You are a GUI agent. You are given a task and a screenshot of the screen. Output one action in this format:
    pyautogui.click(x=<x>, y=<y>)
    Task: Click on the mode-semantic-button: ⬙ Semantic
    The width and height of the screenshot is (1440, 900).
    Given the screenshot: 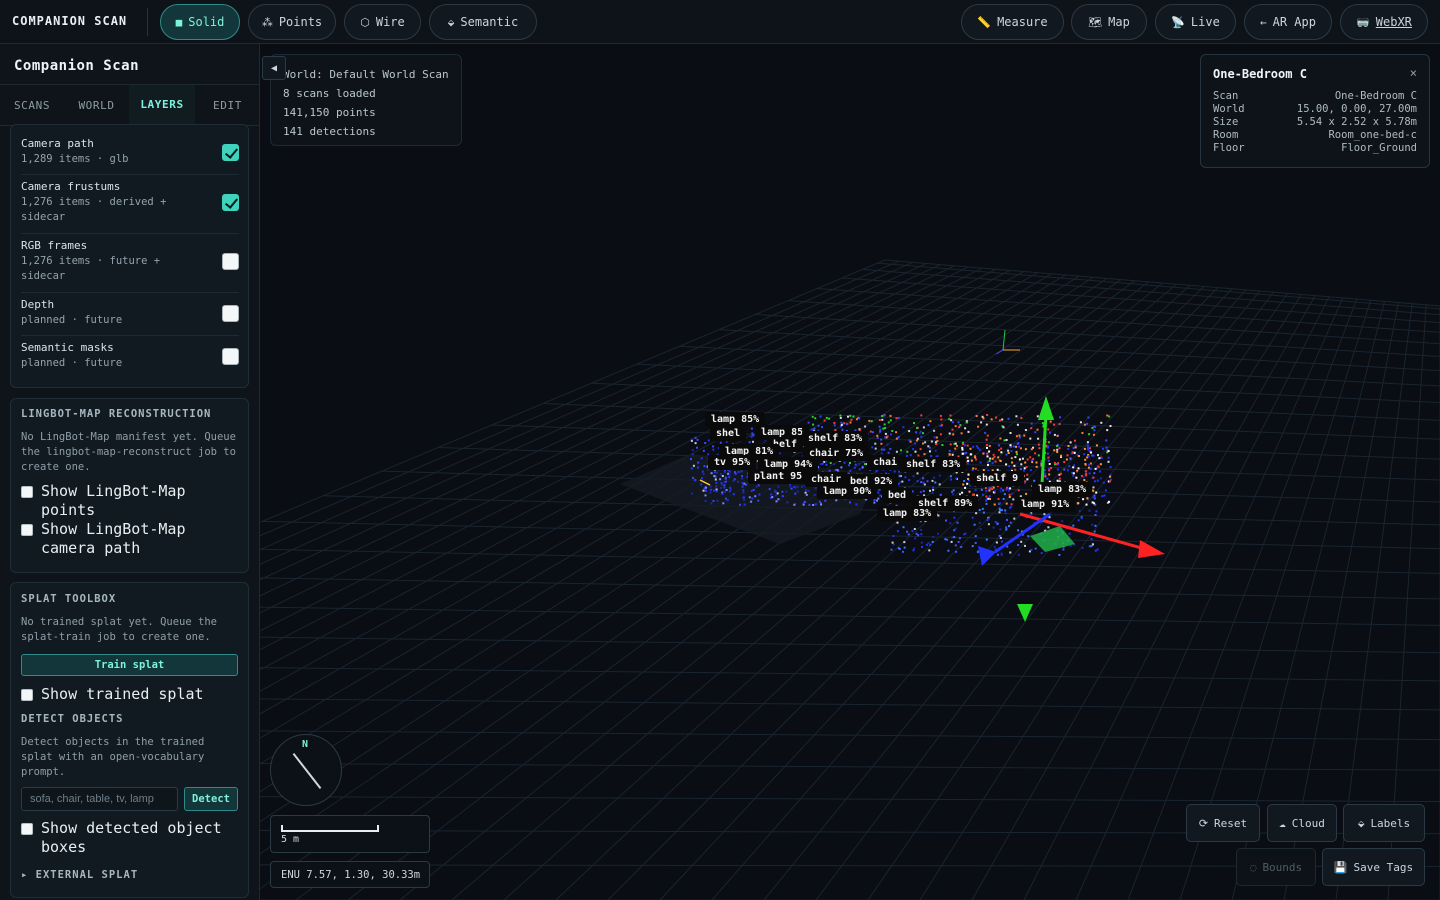 What is the action you would take?
    pyautogui.click(x=483, y=22)
    